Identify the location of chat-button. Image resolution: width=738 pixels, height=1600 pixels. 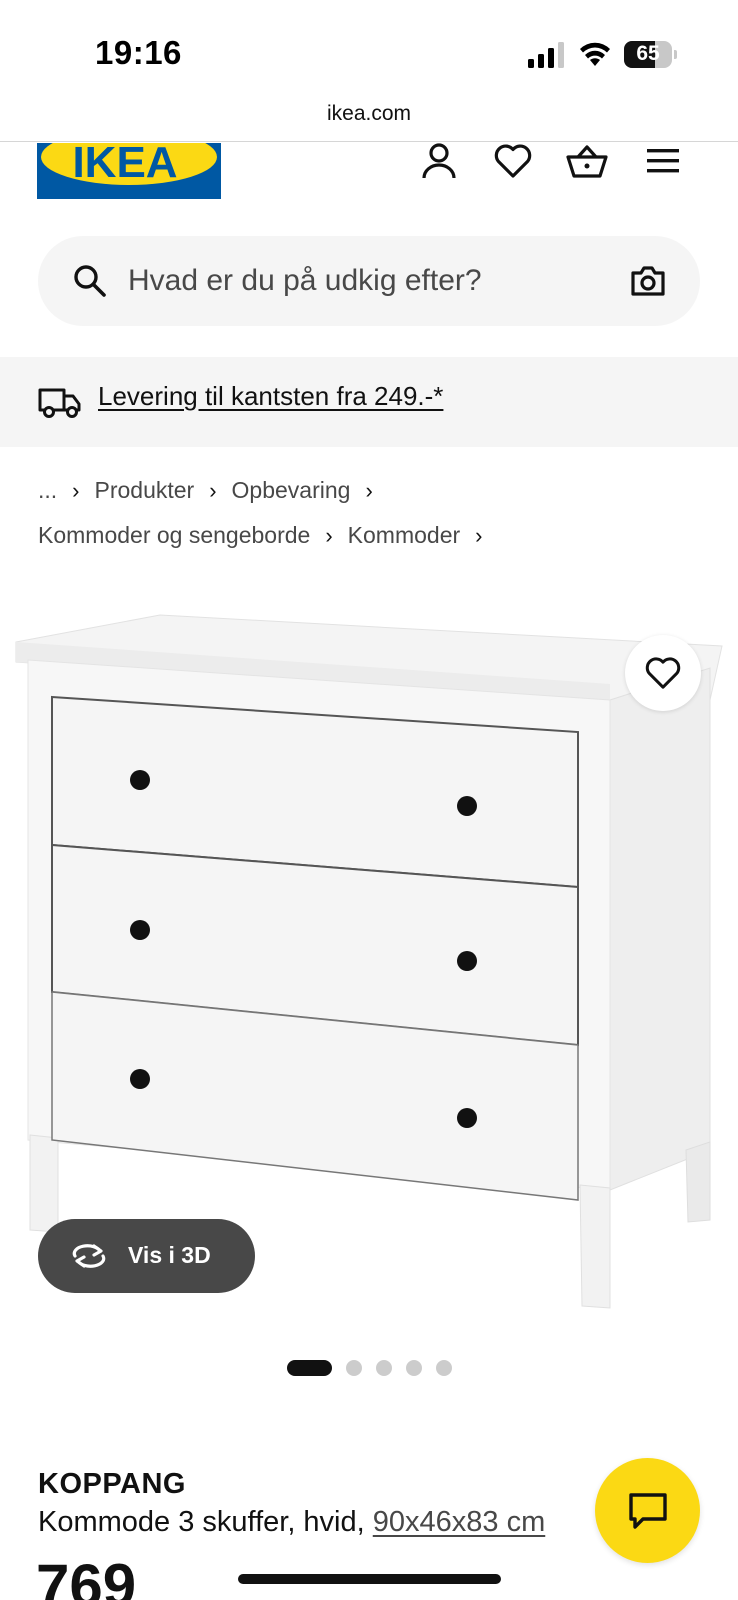
(647, 1510).